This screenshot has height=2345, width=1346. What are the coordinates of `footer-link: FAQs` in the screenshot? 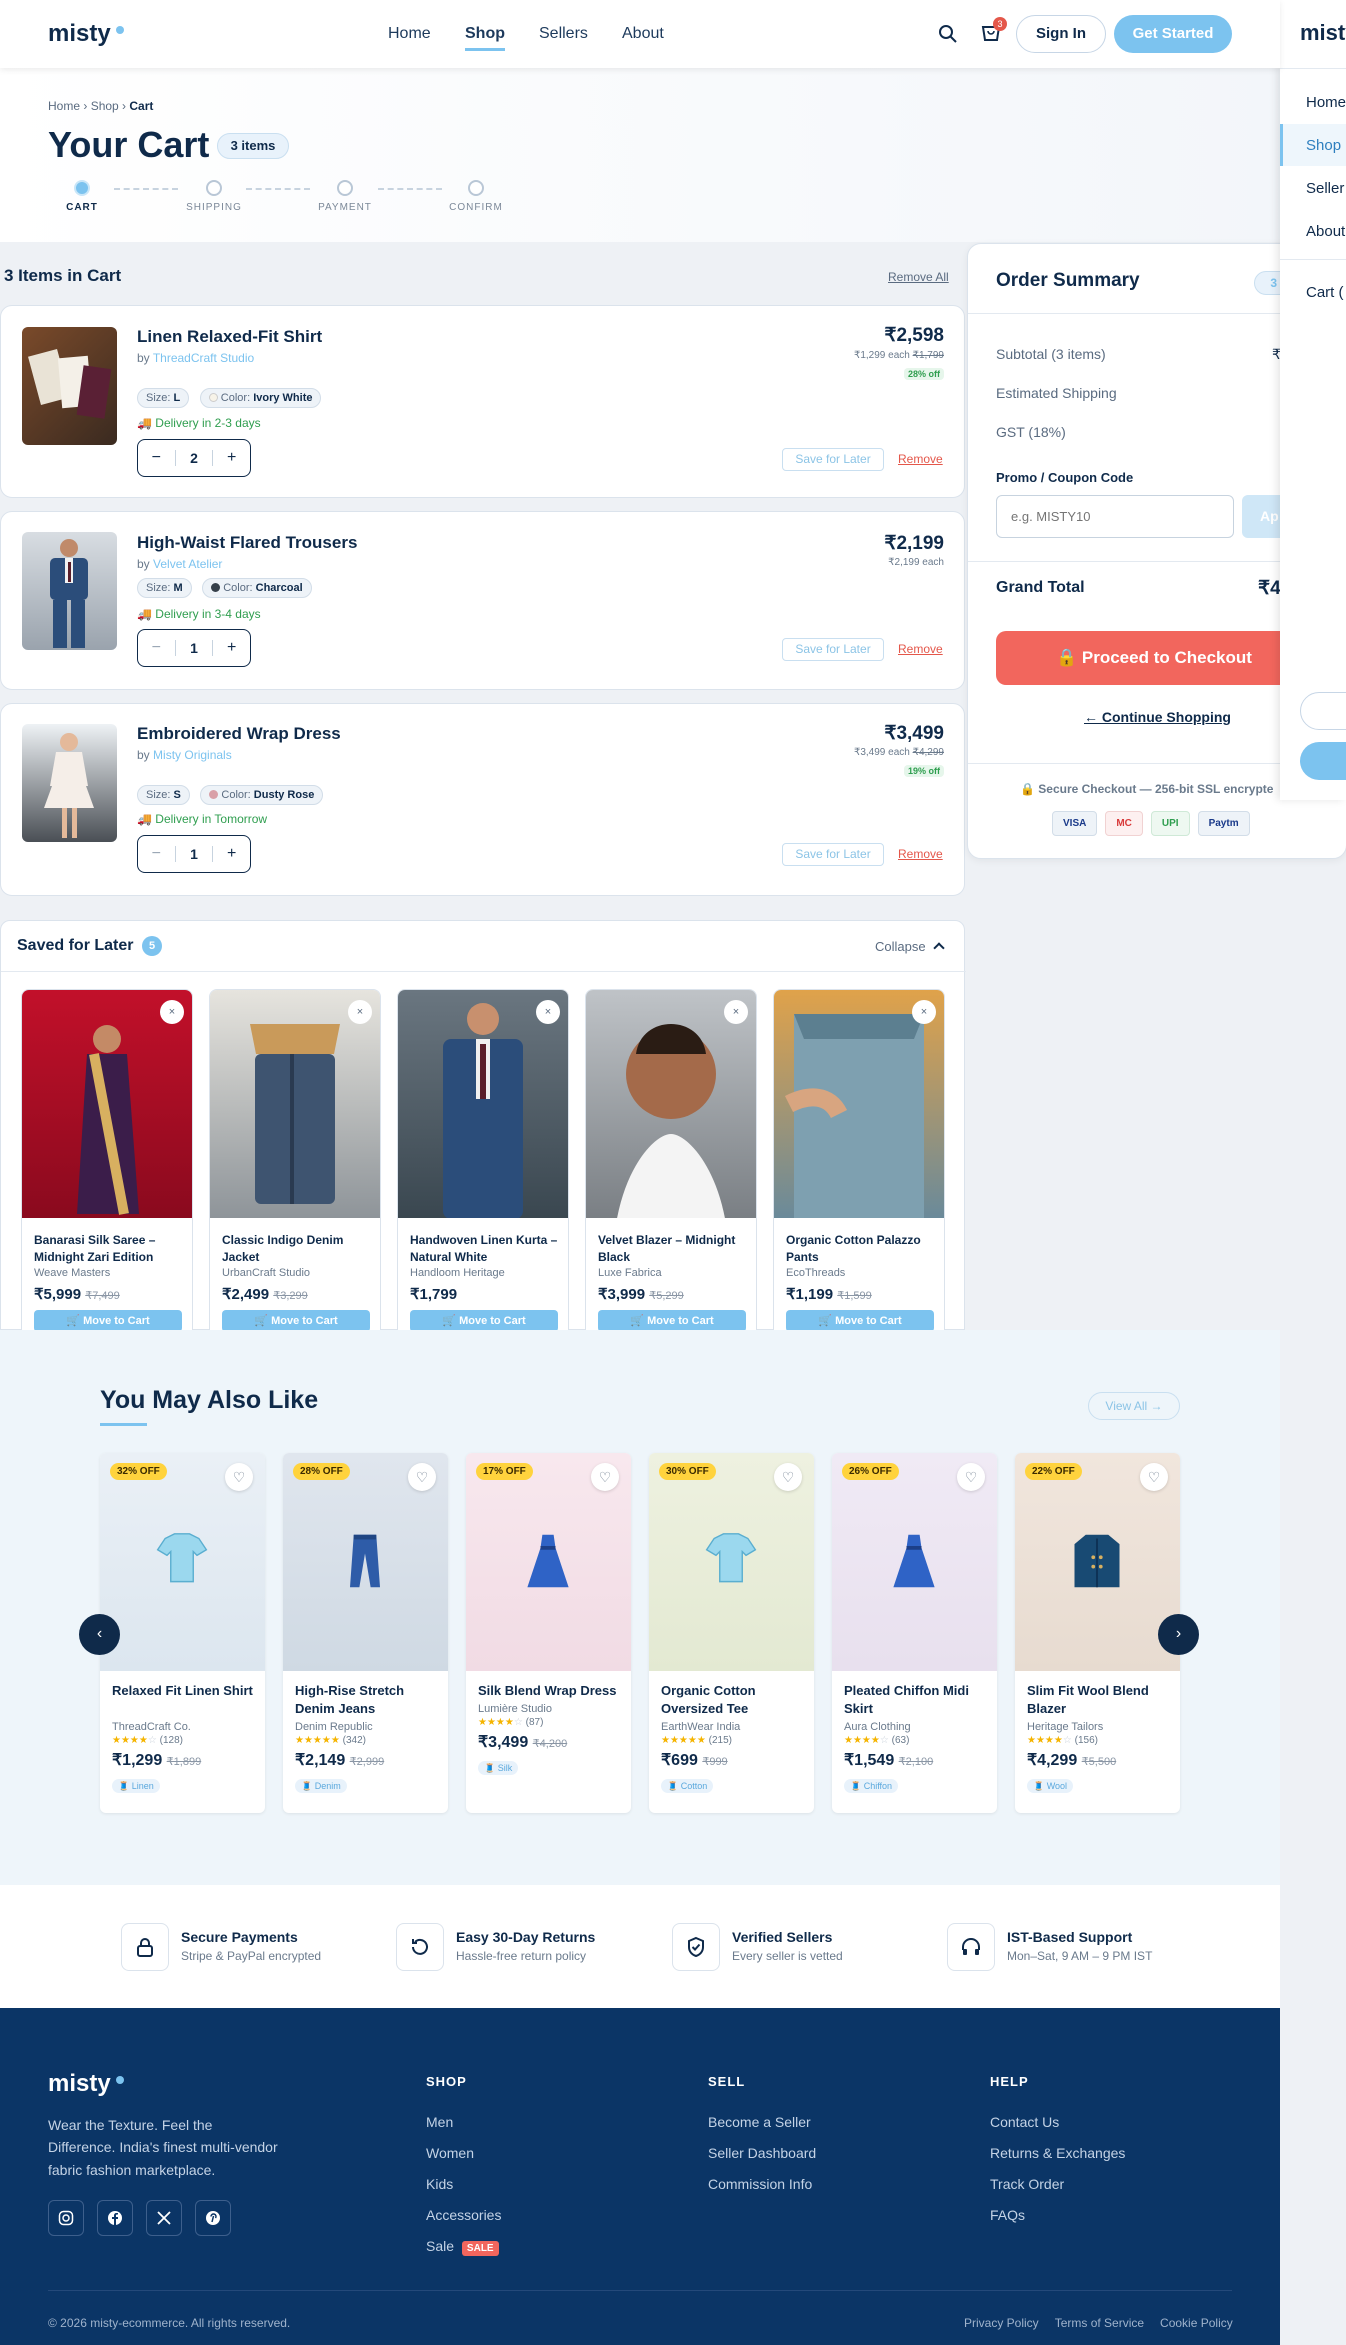 It's located at (1007, 2215).